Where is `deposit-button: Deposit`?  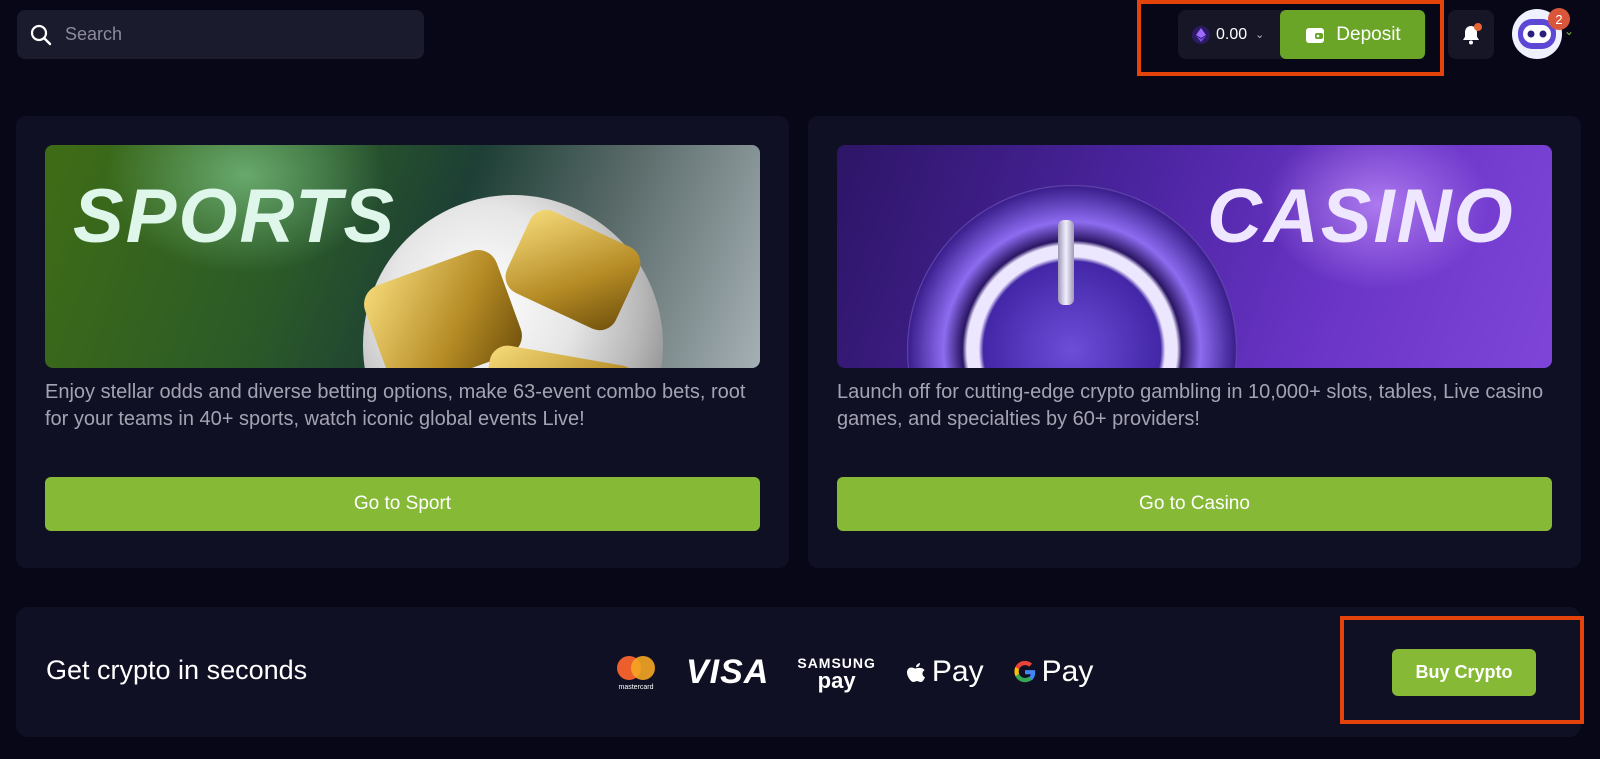
deposit-button: Deposit is located at coordinates (1352, 34).